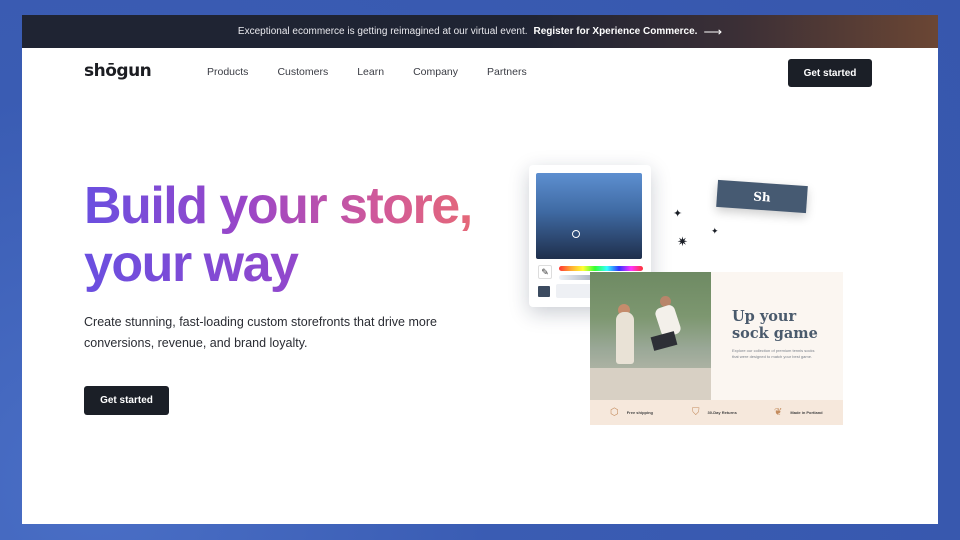  I want to click on feature-item: ⬡ Free shipping, so click(641, 412).